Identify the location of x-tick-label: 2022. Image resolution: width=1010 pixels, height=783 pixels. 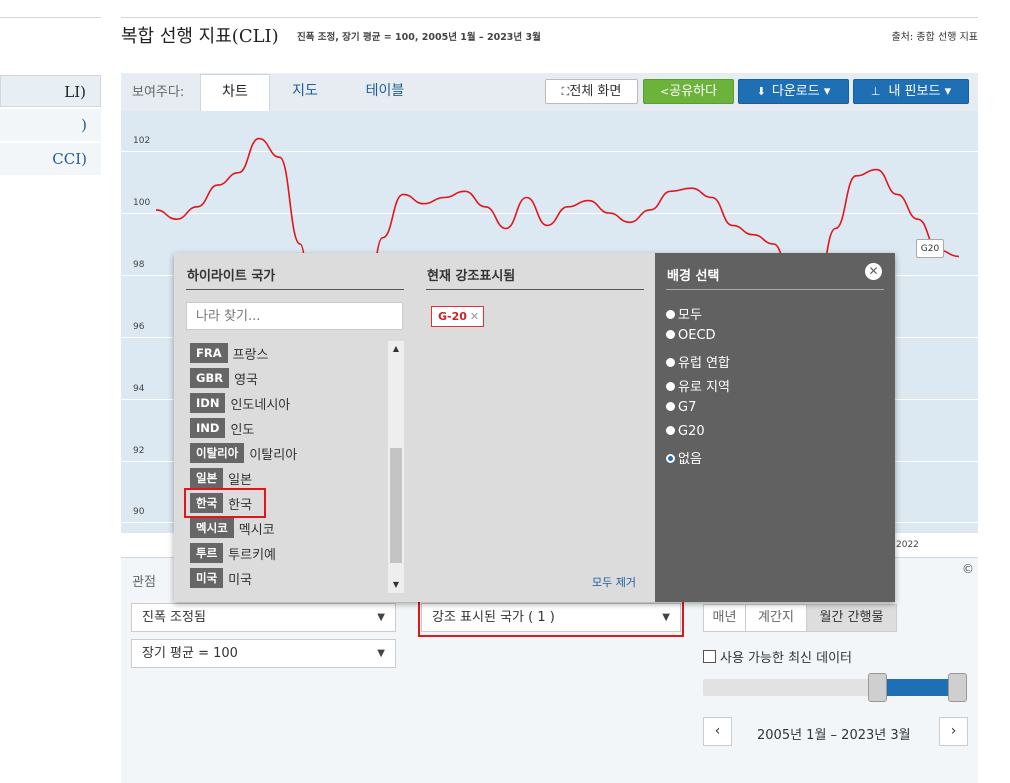
(907, 545).